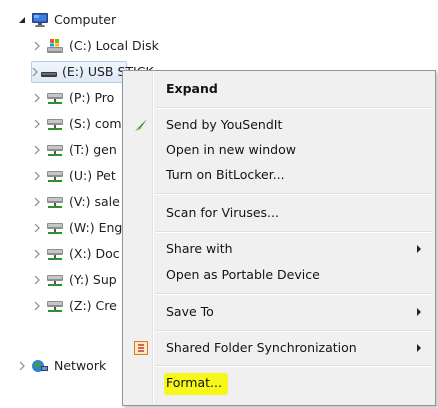 The image size is (438, 408). I want to click on tree-item-y-drive: (Y:) Sup, so click(74, 280).